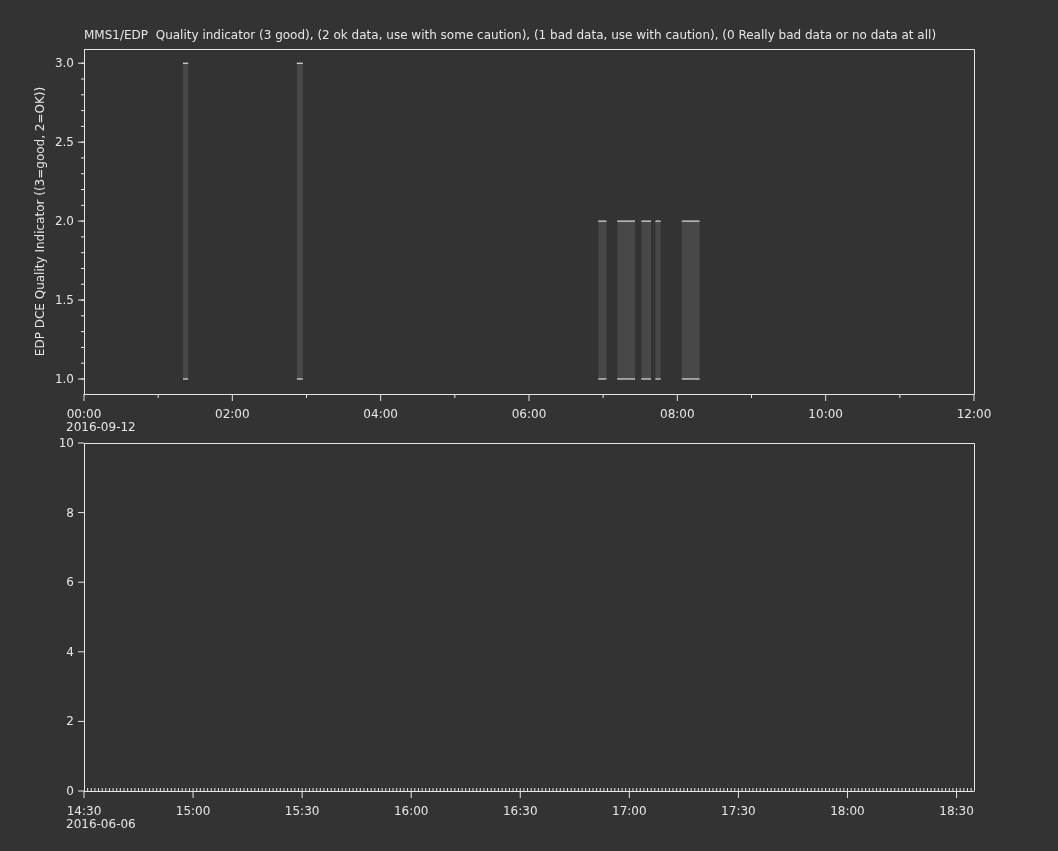  I want to click on y-axis-label: EDP DCE Quality Indicator ((3=good, 2=OK)), so click(40, 221).